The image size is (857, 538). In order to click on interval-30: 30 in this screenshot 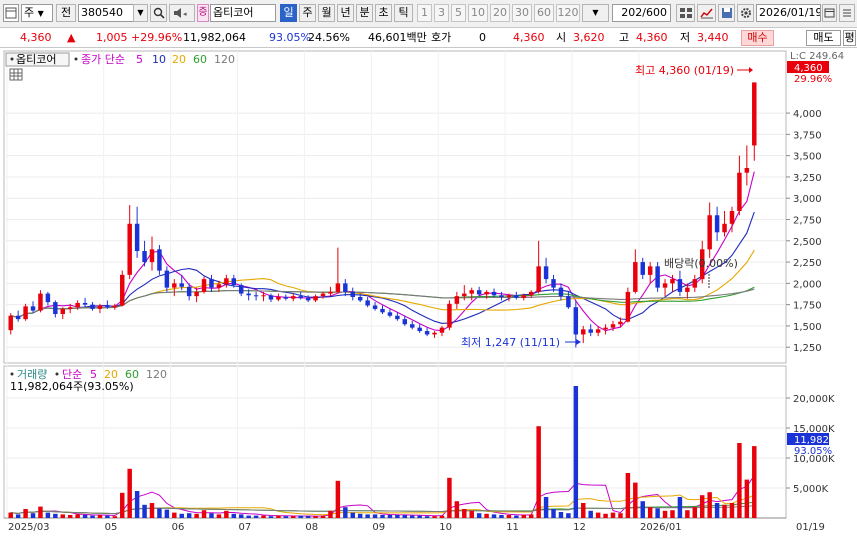, I will do `click(522, 13)`.